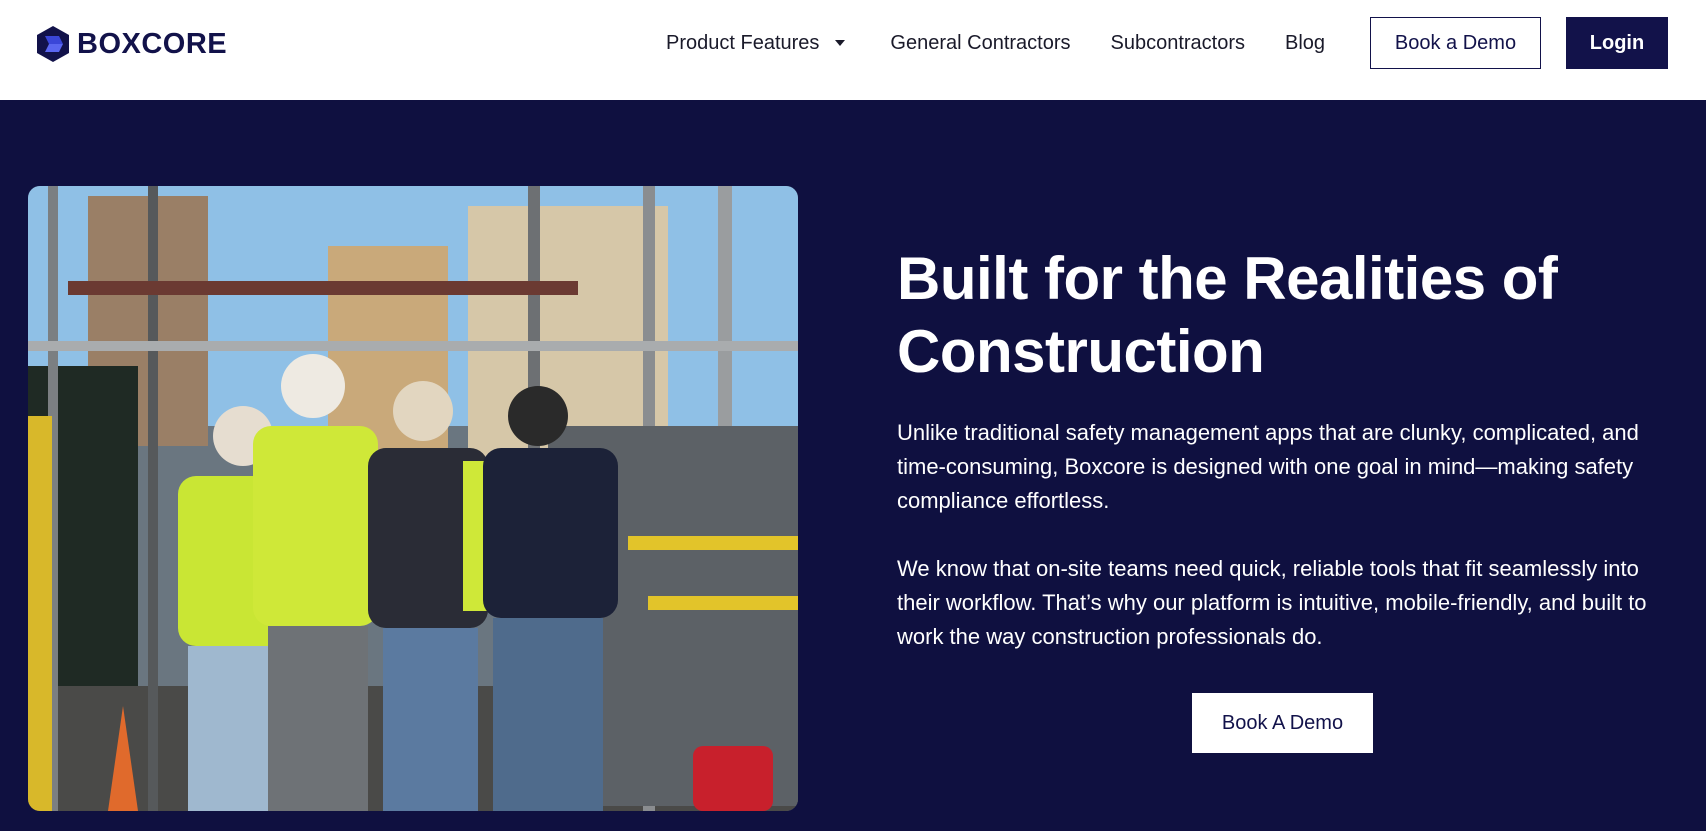 This screenshot has width=1706, height=831. Describe the element at coordinates (1617, 43) in the screenshot. I see `login-button: Login` at that location.